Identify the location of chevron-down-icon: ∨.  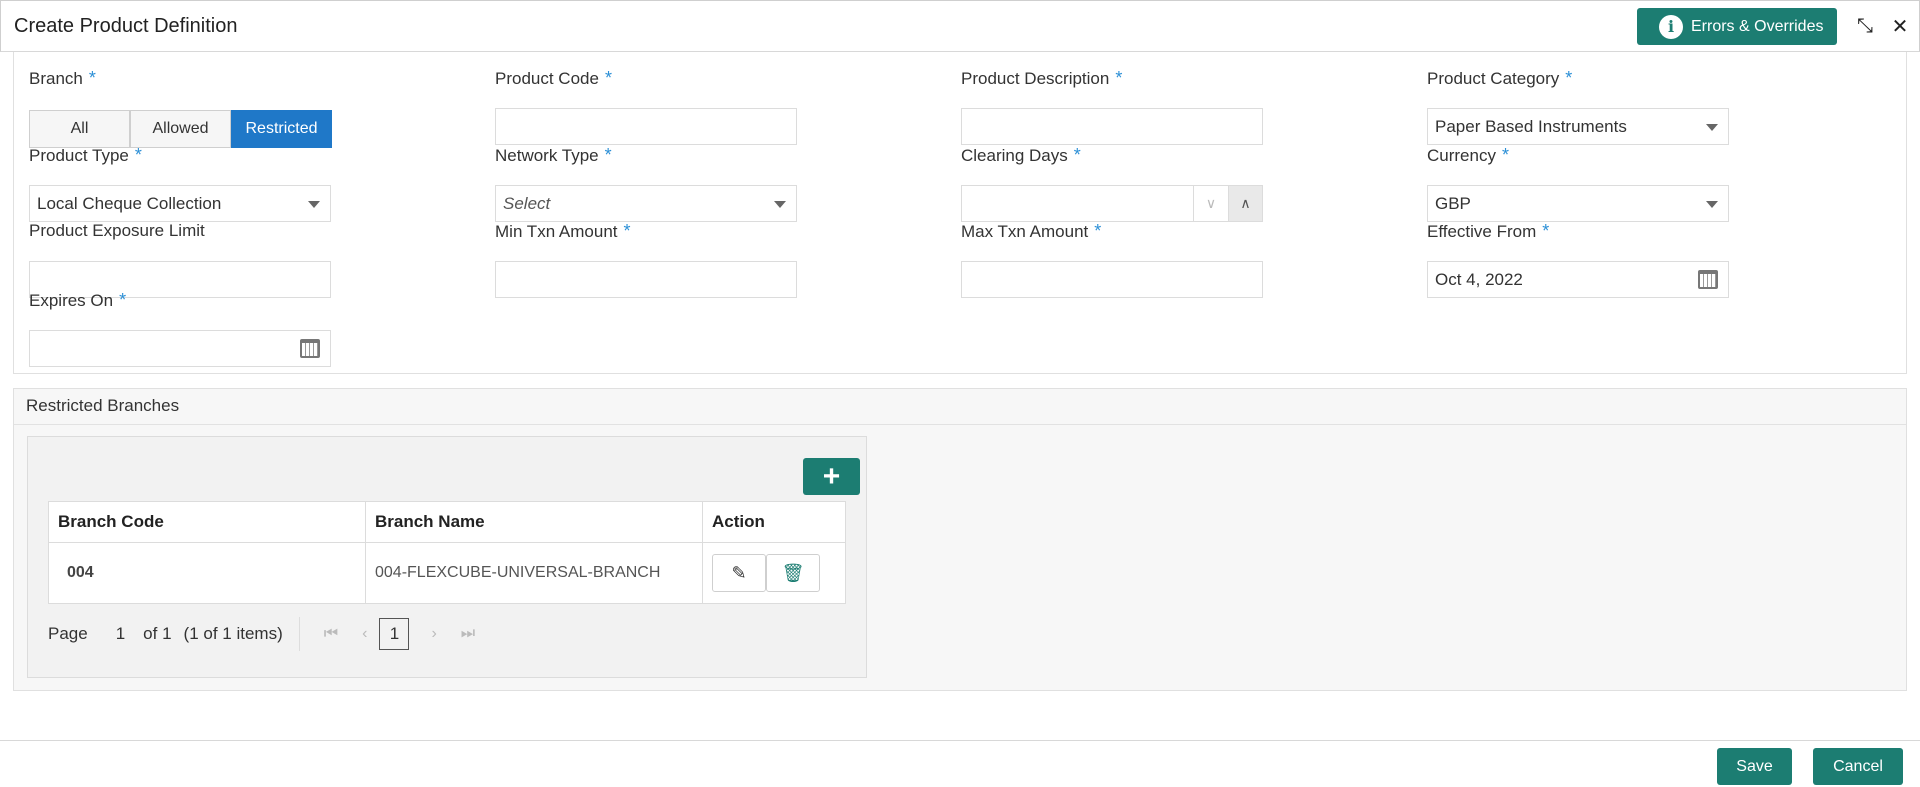
(1211, 203).